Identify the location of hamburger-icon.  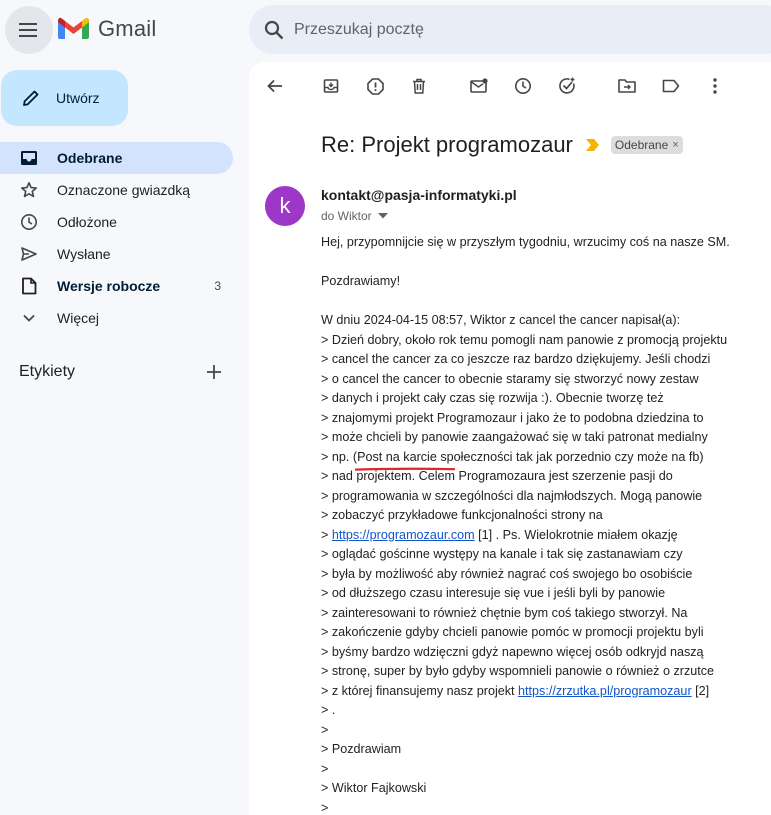
(28, 30).